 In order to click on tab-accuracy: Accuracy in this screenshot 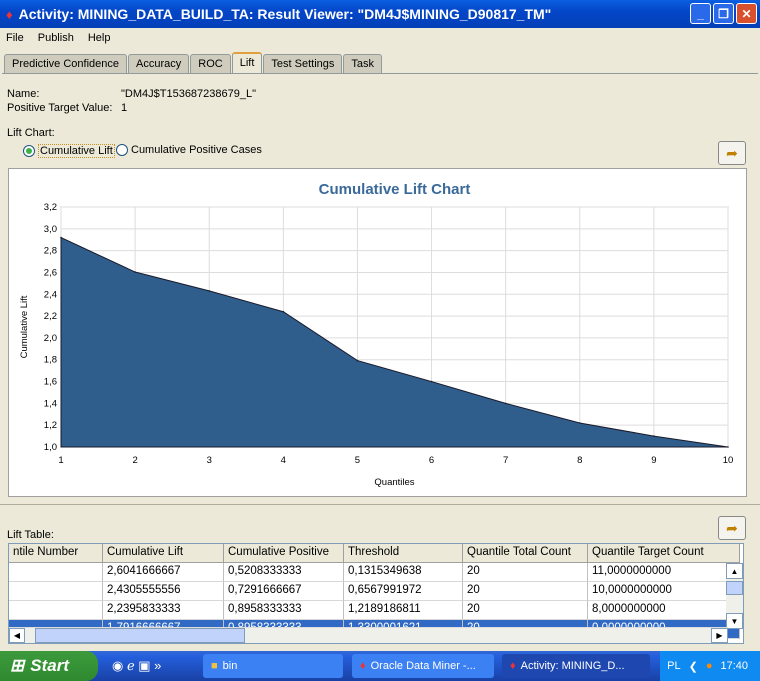, I will do `click(159, 63)`.